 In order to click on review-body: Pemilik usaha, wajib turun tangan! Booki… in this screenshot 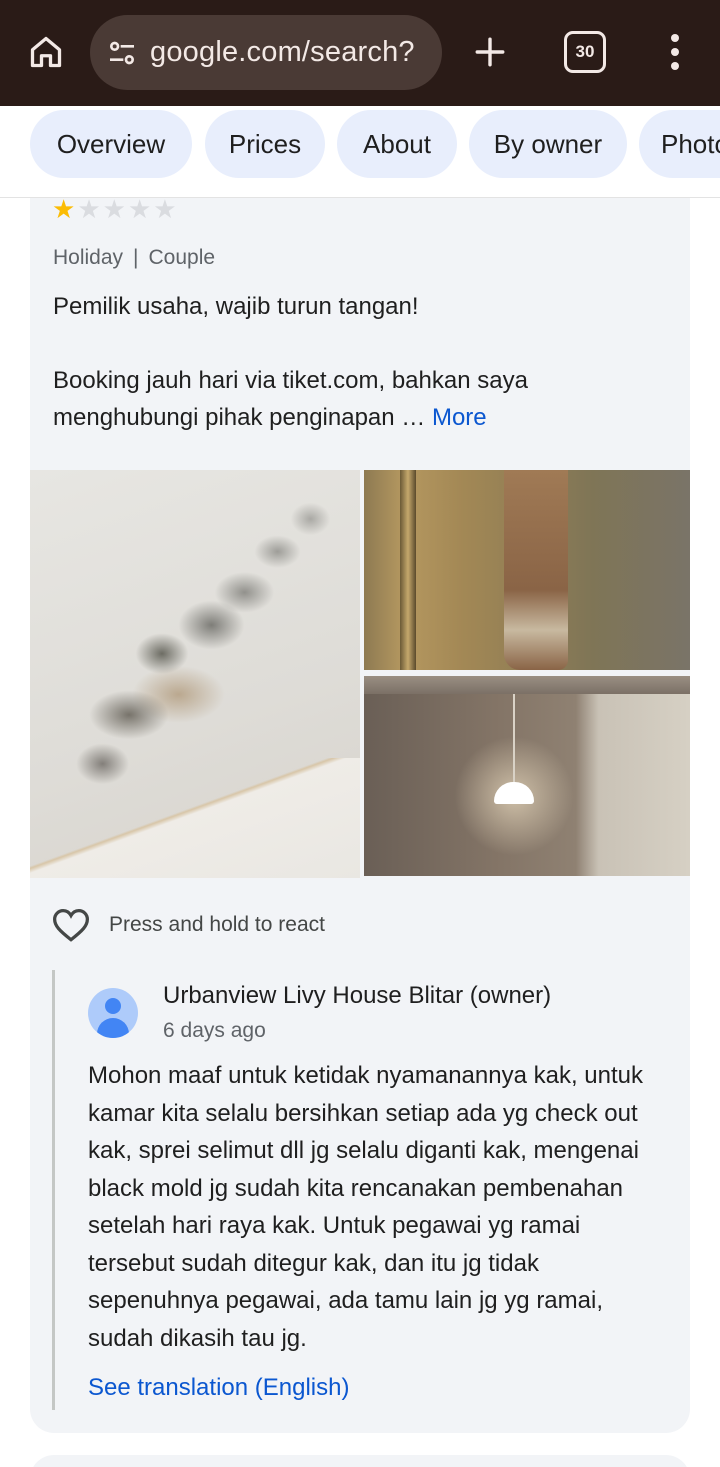, I will do `click(333, 362)`.